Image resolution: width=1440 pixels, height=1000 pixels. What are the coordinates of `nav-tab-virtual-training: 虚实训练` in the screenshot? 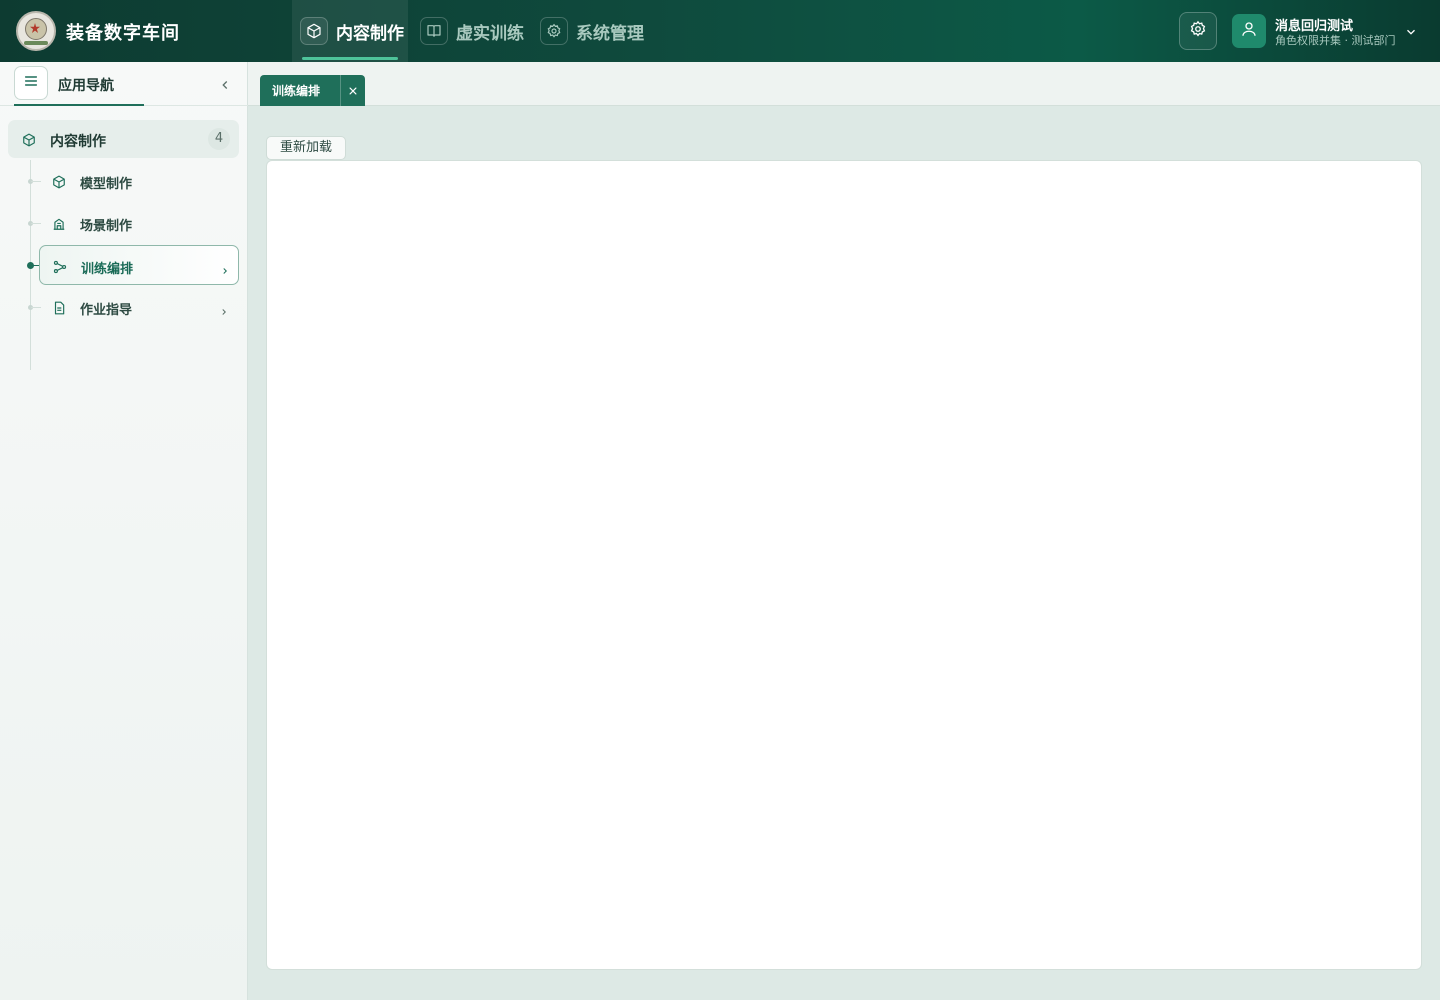 It's located at (475, 31).